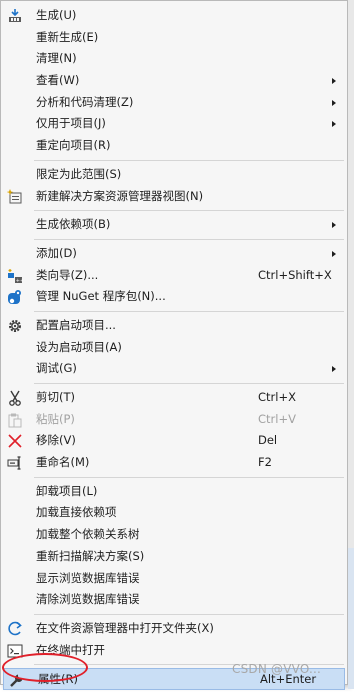 Image resolution: width=354 pixels, height=696 pixels. Describe the element at coordinates (174, 441) in the screenshot. I see `menu-item: 移除(V) Del` at that location.